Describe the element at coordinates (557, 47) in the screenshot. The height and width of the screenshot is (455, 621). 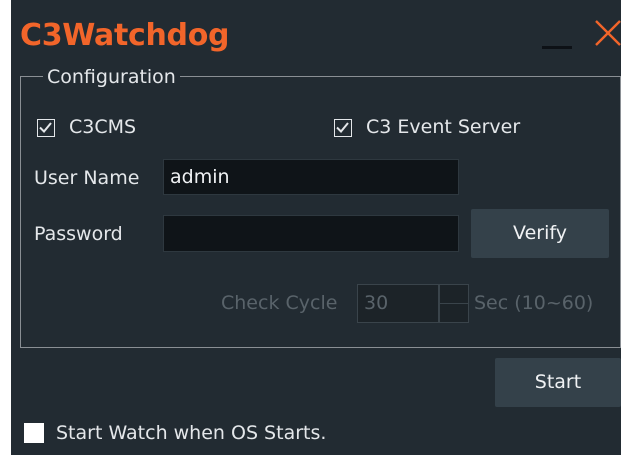
I see `minimize-icon` at that location.